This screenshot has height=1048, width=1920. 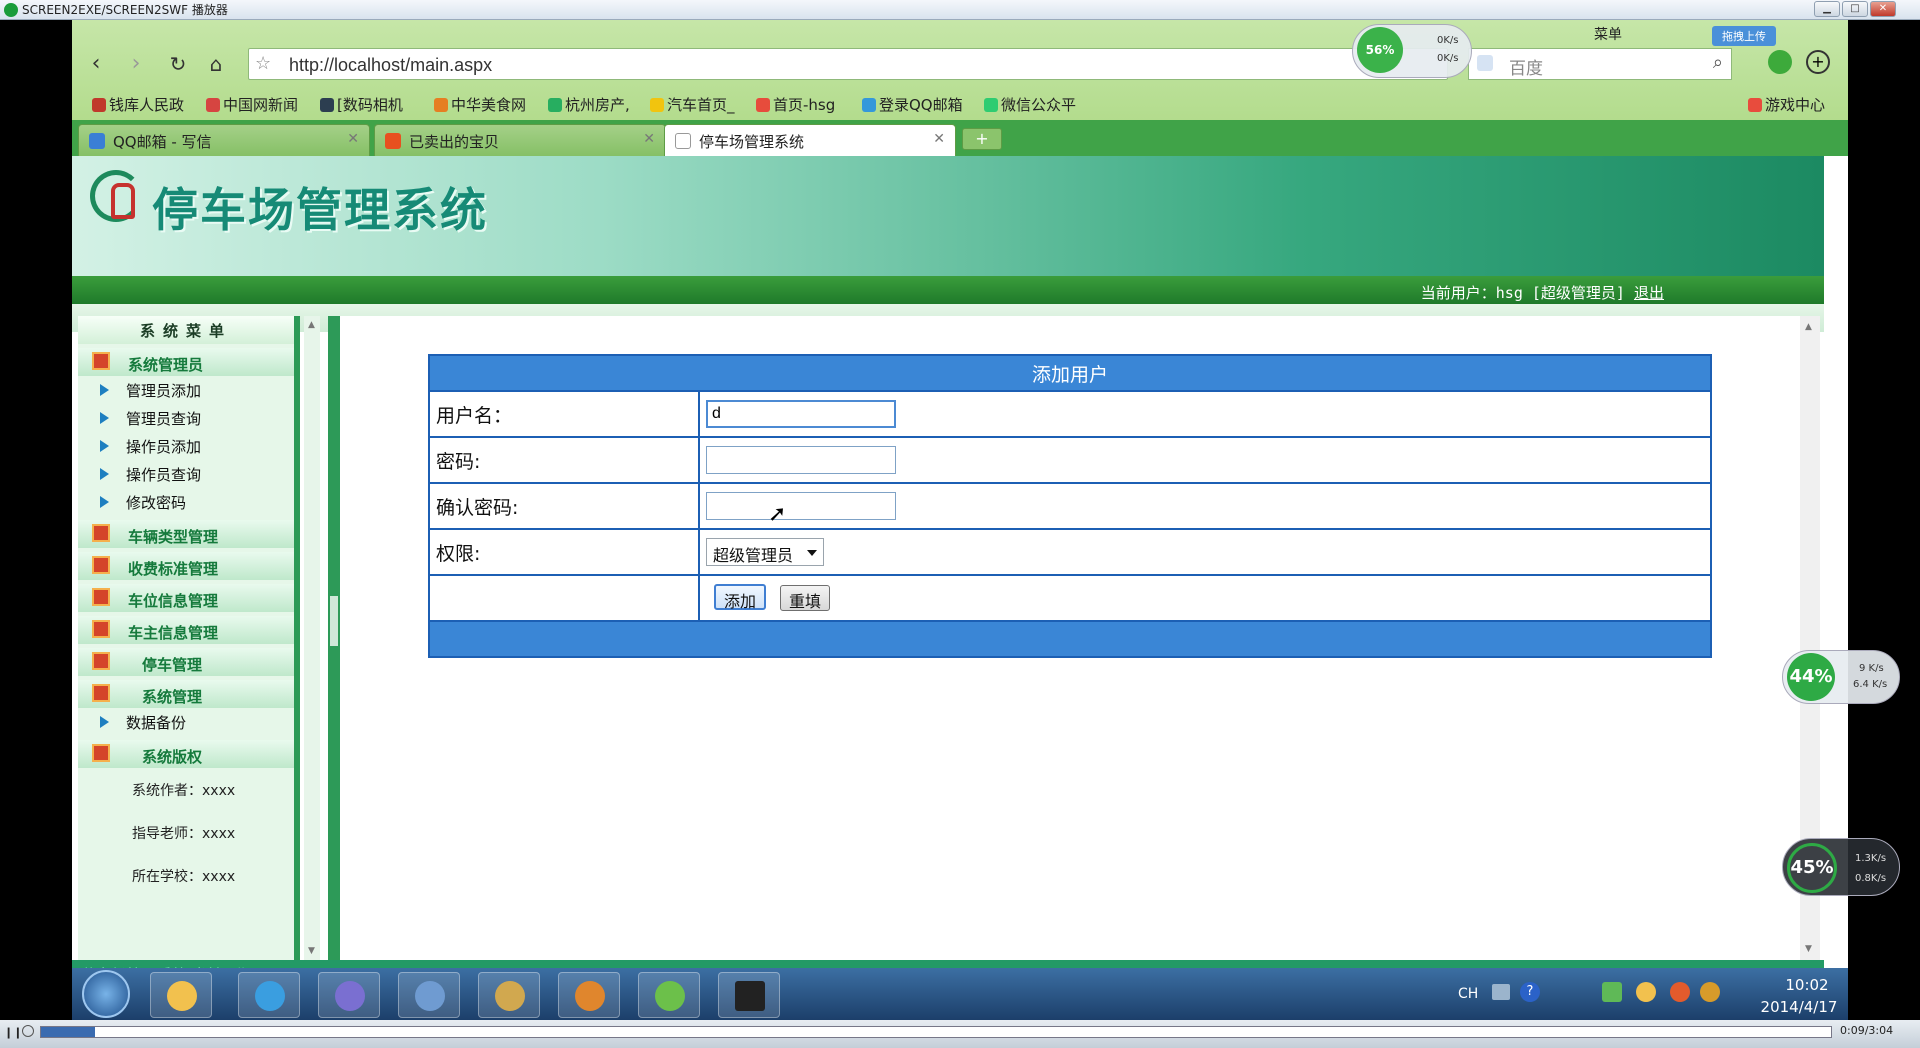 I want to click on taskbar-browser, so click(x=269, y=995).